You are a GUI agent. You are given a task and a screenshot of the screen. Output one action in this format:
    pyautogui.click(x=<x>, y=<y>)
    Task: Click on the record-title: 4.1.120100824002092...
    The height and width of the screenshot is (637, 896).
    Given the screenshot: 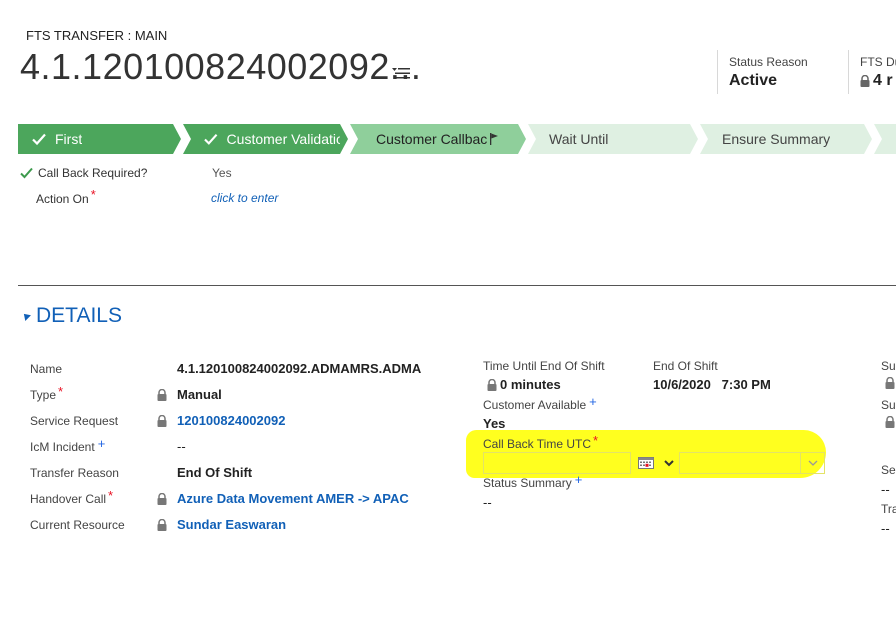 What is the action you would take?
    pyautogui.click(x=221, y=66)
    